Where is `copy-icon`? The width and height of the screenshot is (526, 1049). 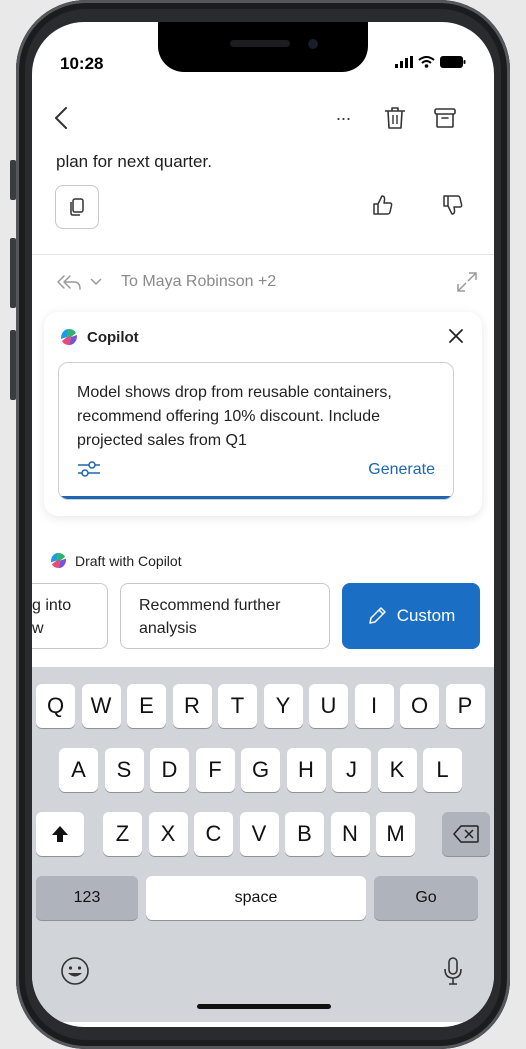 copy-icon is located at coordinates (77, 207).